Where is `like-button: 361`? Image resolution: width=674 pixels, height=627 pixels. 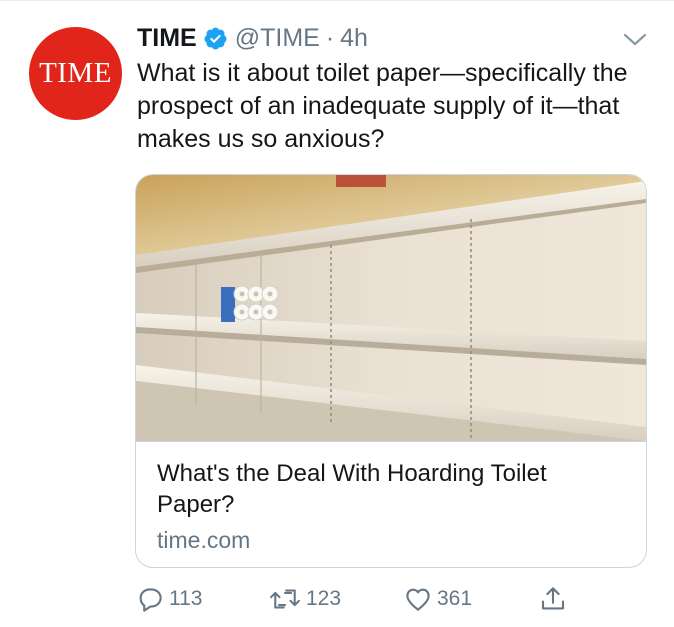
like-button: 361 is located at coordinates (437, 599).